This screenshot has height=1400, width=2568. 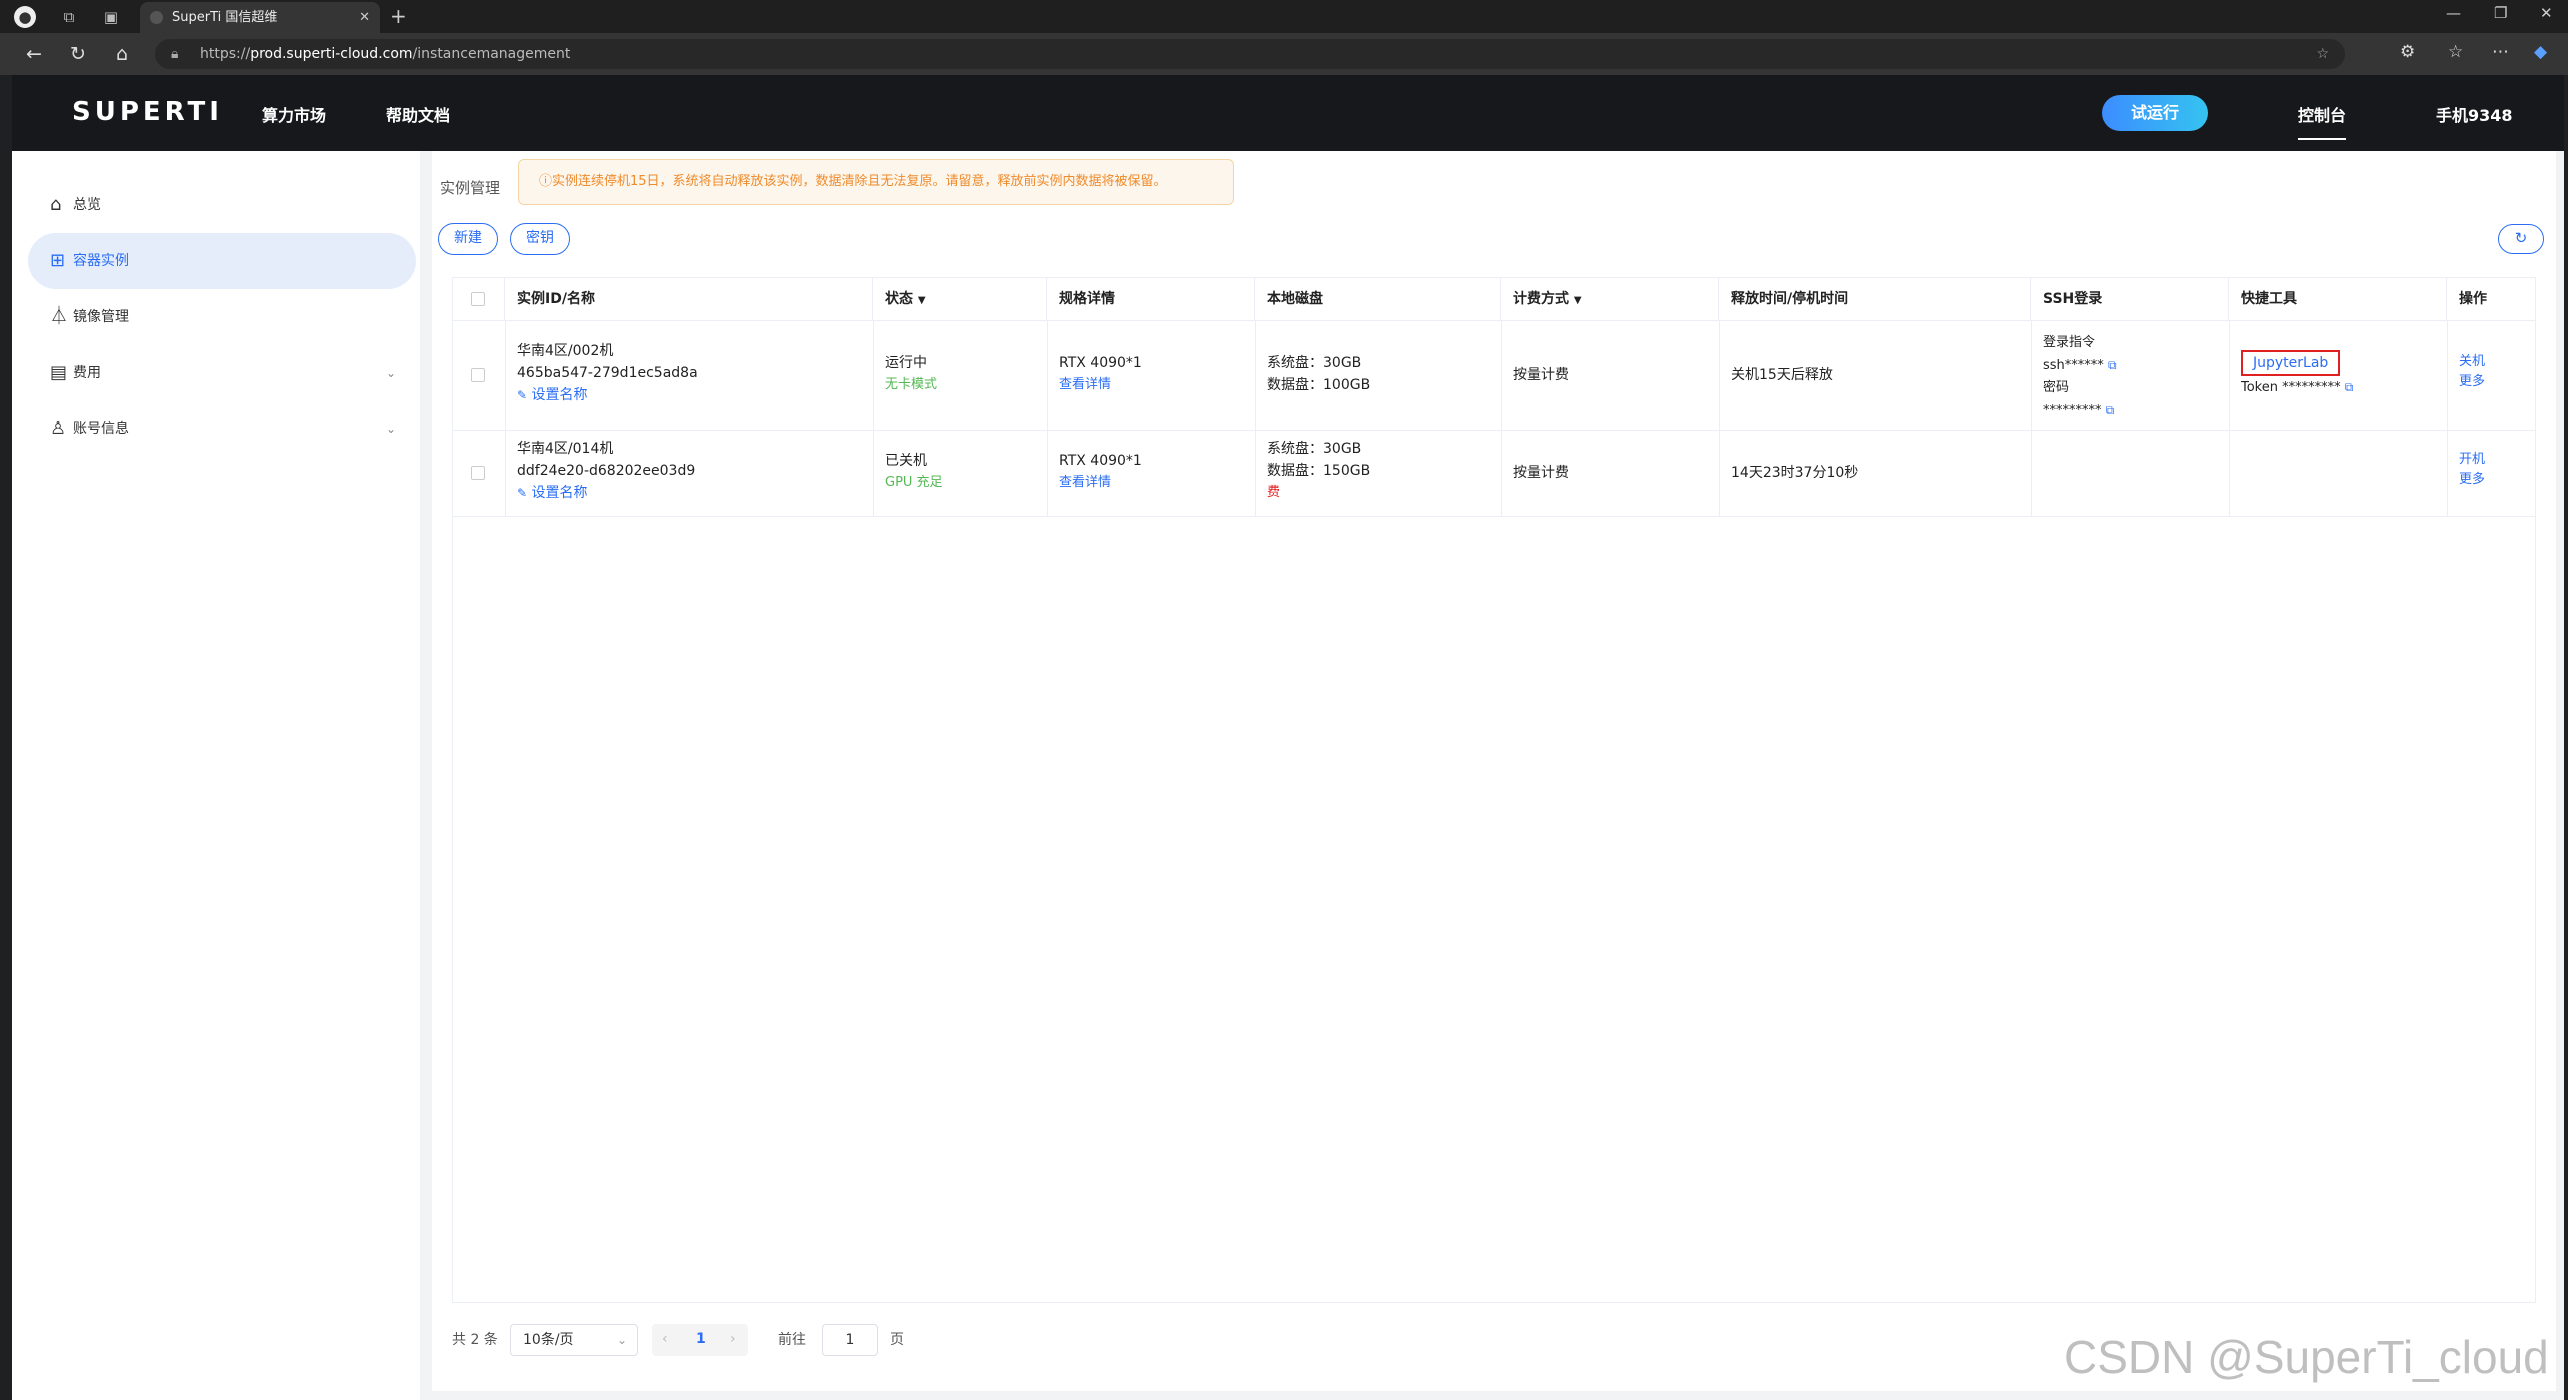 What do you see at coordinates (122, 54) in the screenshot?
I see `home-icon: ⌂` at bounding box center [122, 54].